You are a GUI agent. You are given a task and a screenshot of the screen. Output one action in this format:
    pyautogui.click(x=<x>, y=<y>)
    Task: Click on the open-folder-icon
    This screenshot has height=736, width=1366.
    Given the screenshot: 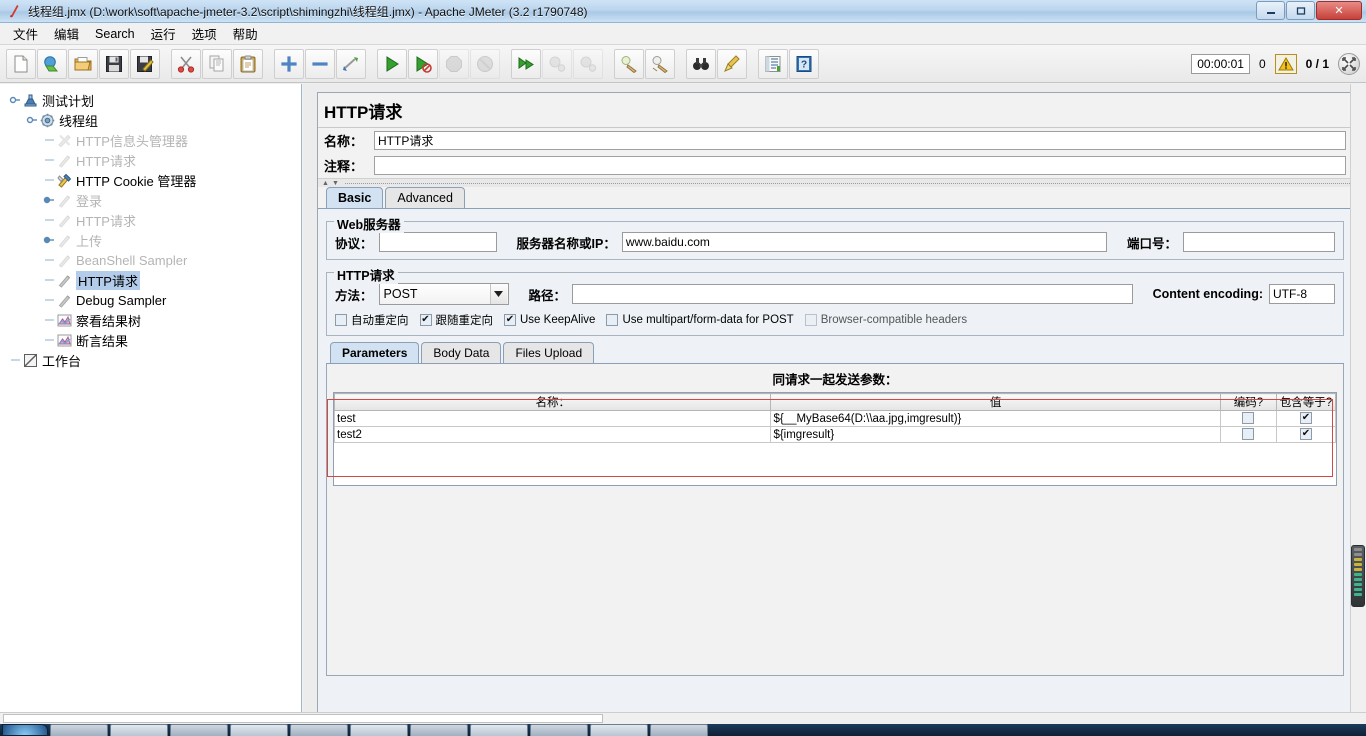 What is the action you would take?
    pyautogui.click(x=83, y=63)
    